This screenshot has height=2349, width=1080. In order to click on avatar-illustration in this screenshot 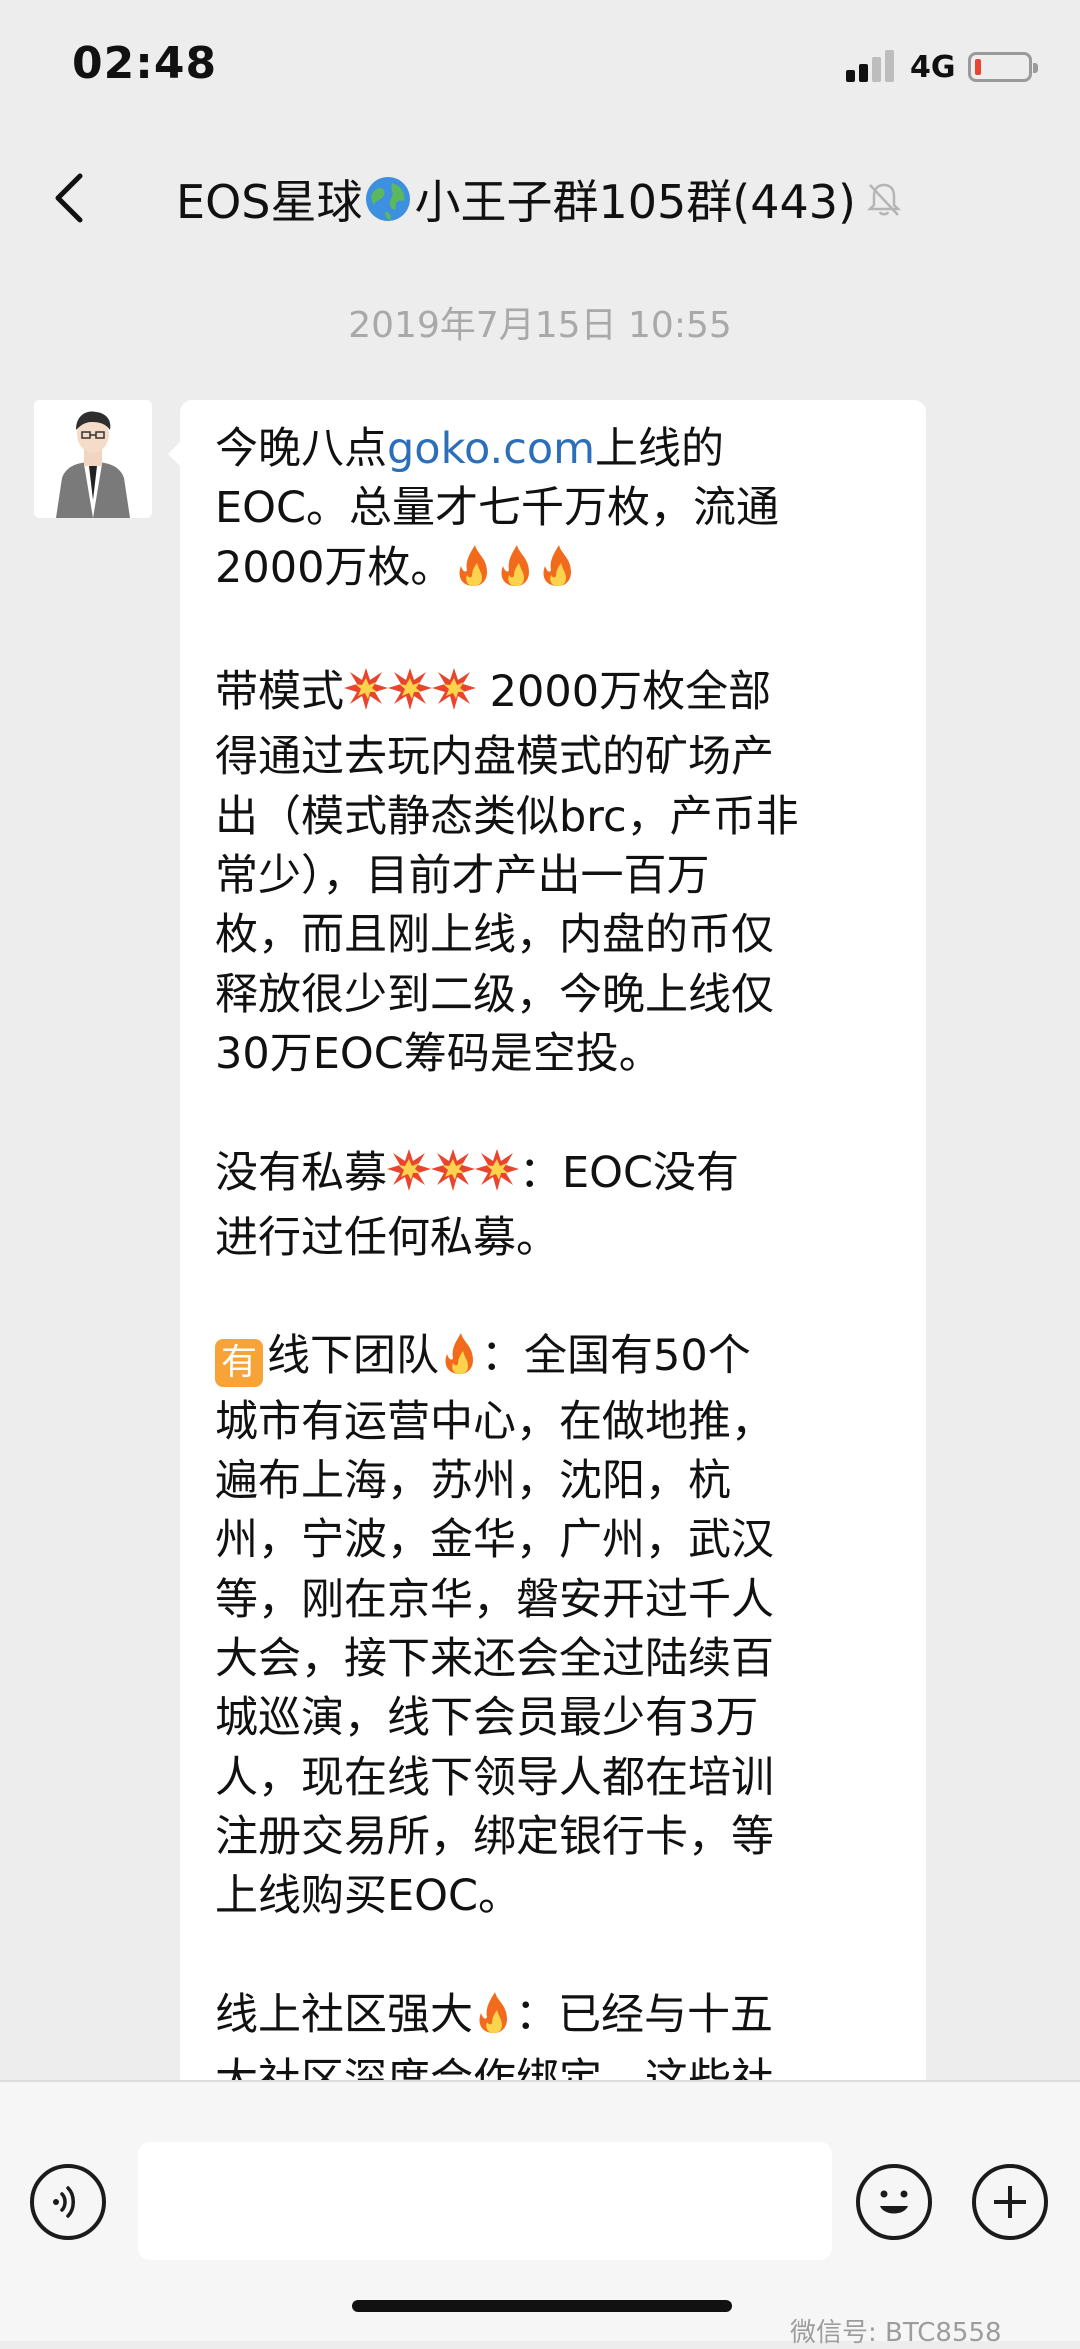, I will do `click(93, 459)`.